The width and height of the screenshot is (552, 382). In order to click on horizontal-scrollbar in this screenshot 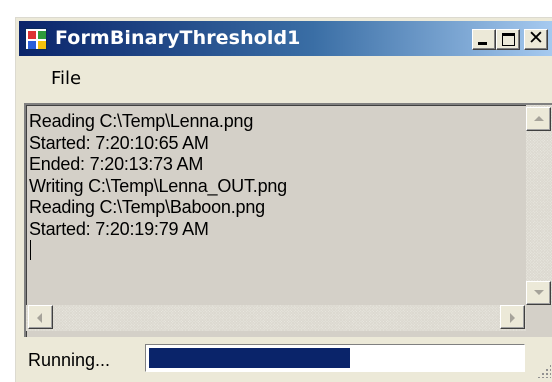, I will do `click(276, 318)`.